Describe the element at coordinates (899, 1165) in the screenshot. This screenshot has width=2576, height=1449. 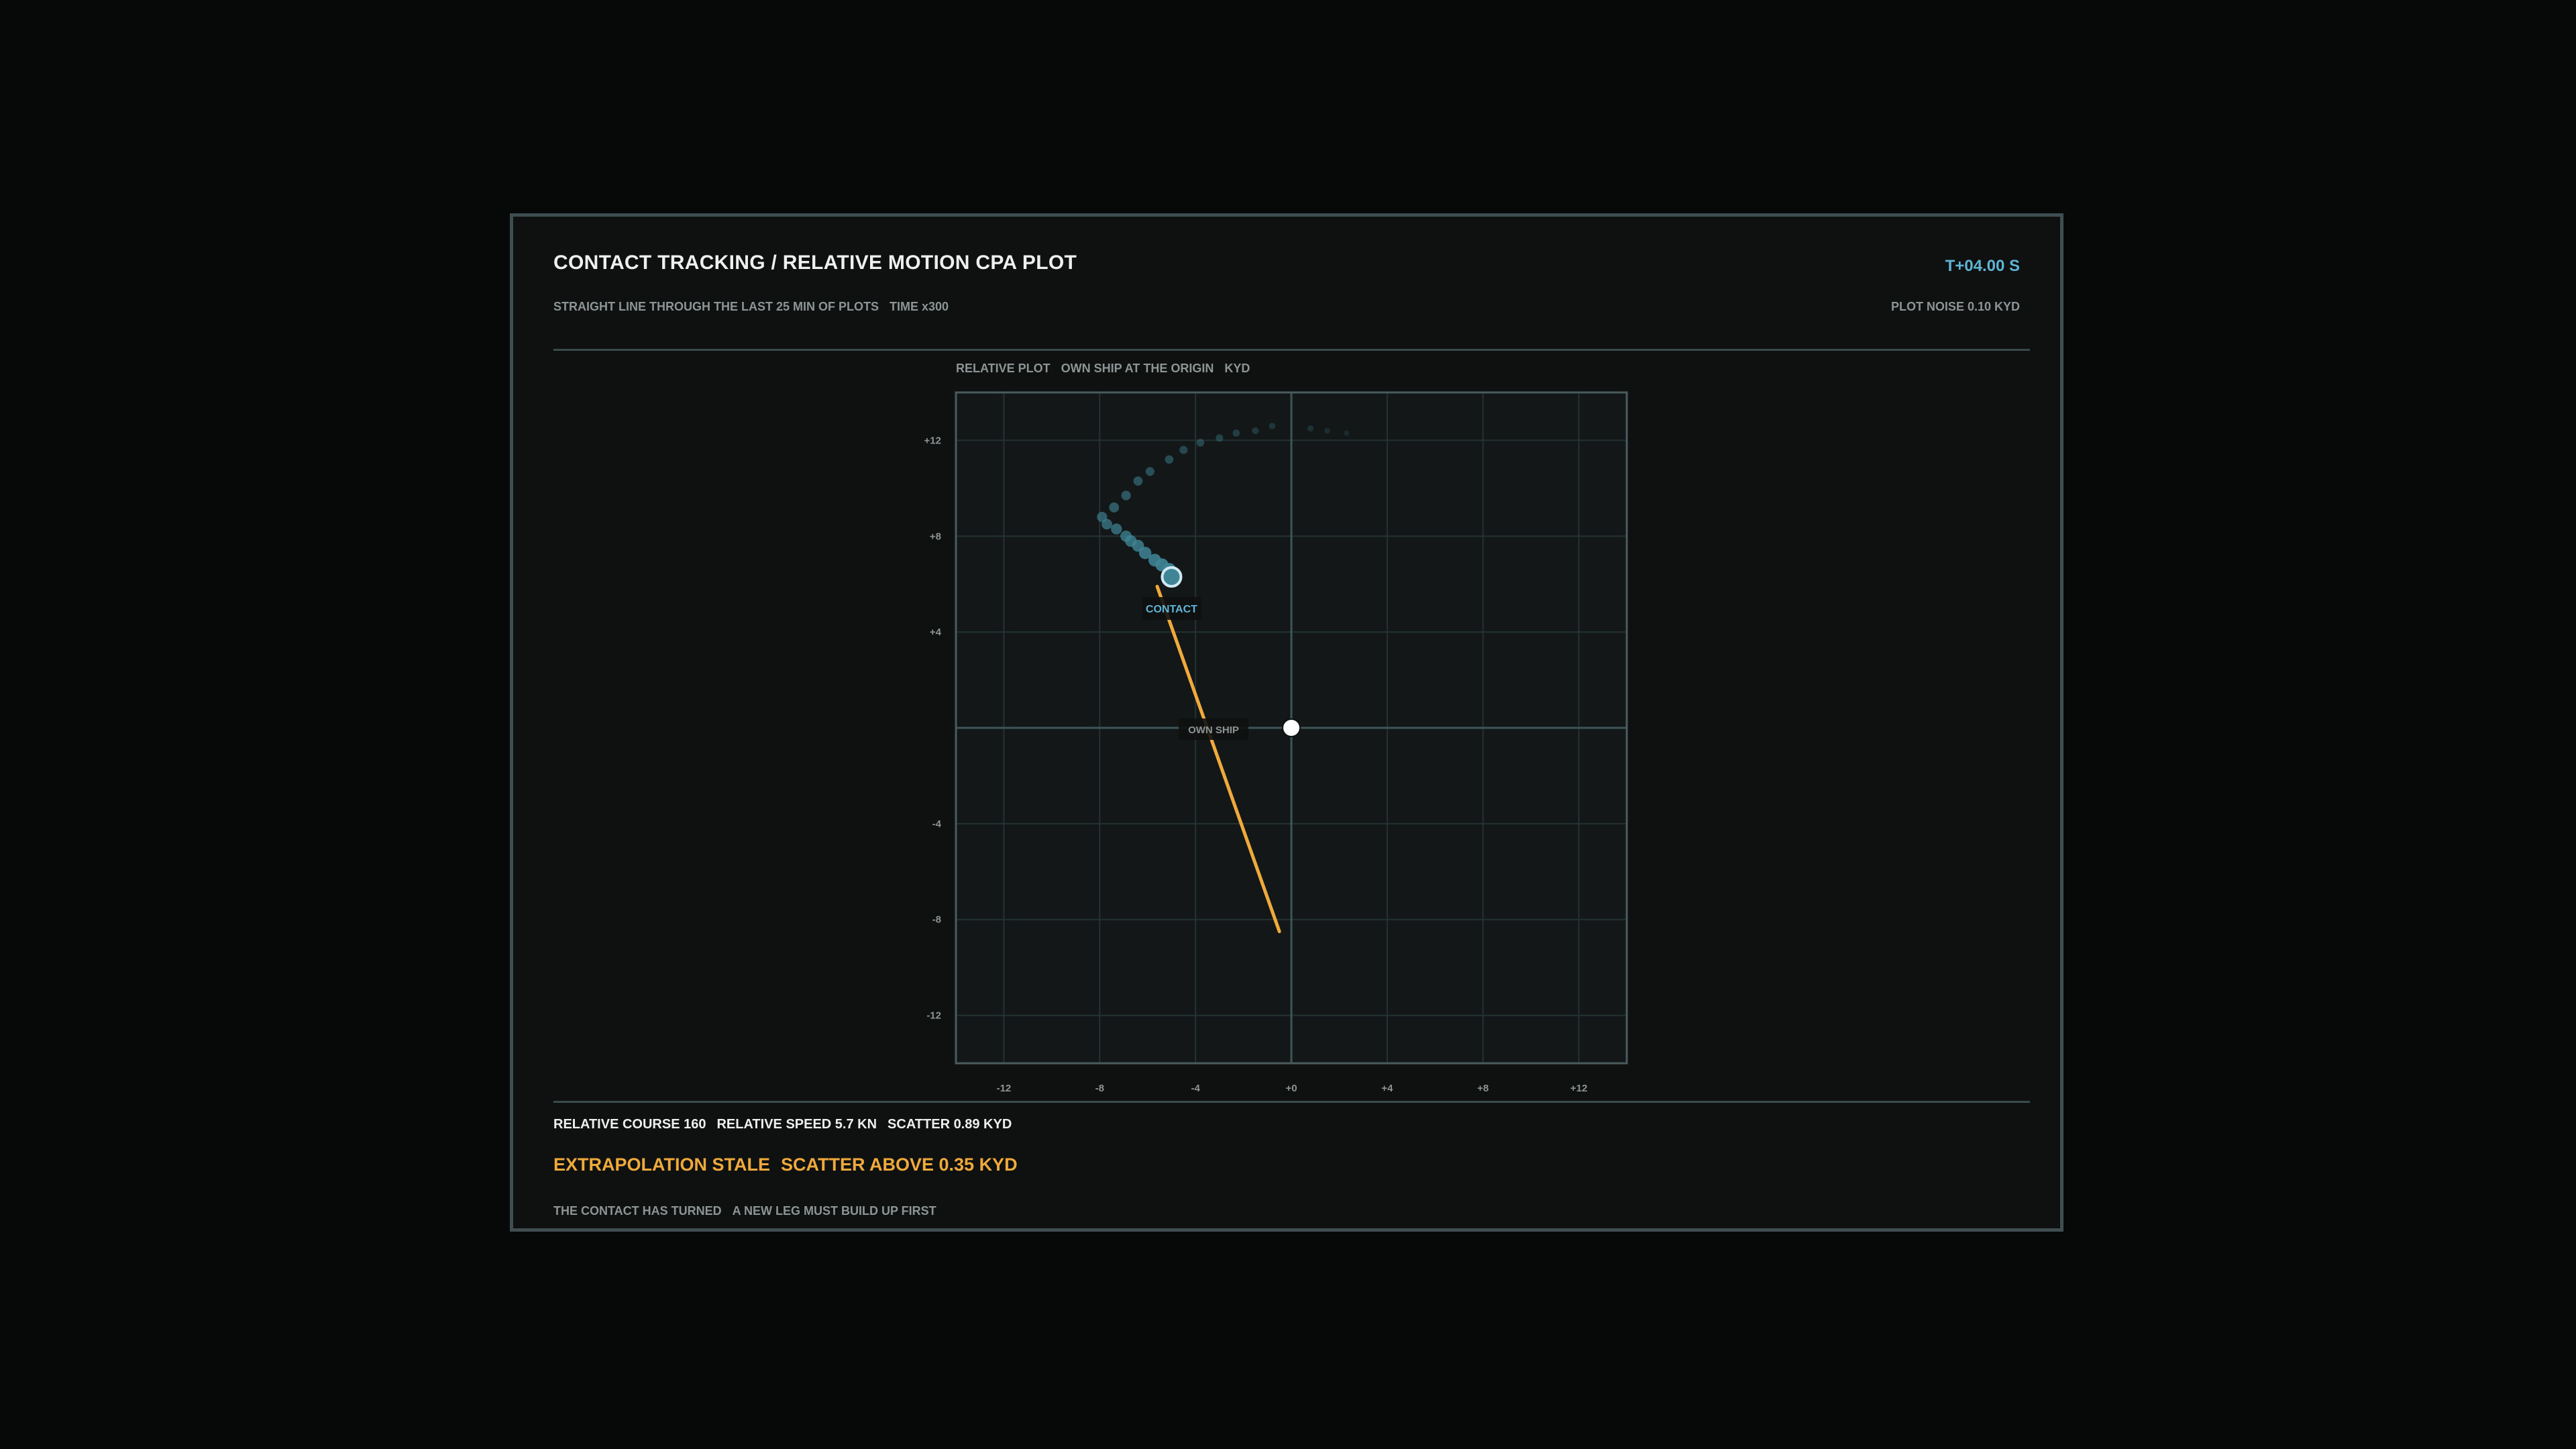
I see `alert-scatter: SCATTER ABOVE 0.35 KYD` at that location.